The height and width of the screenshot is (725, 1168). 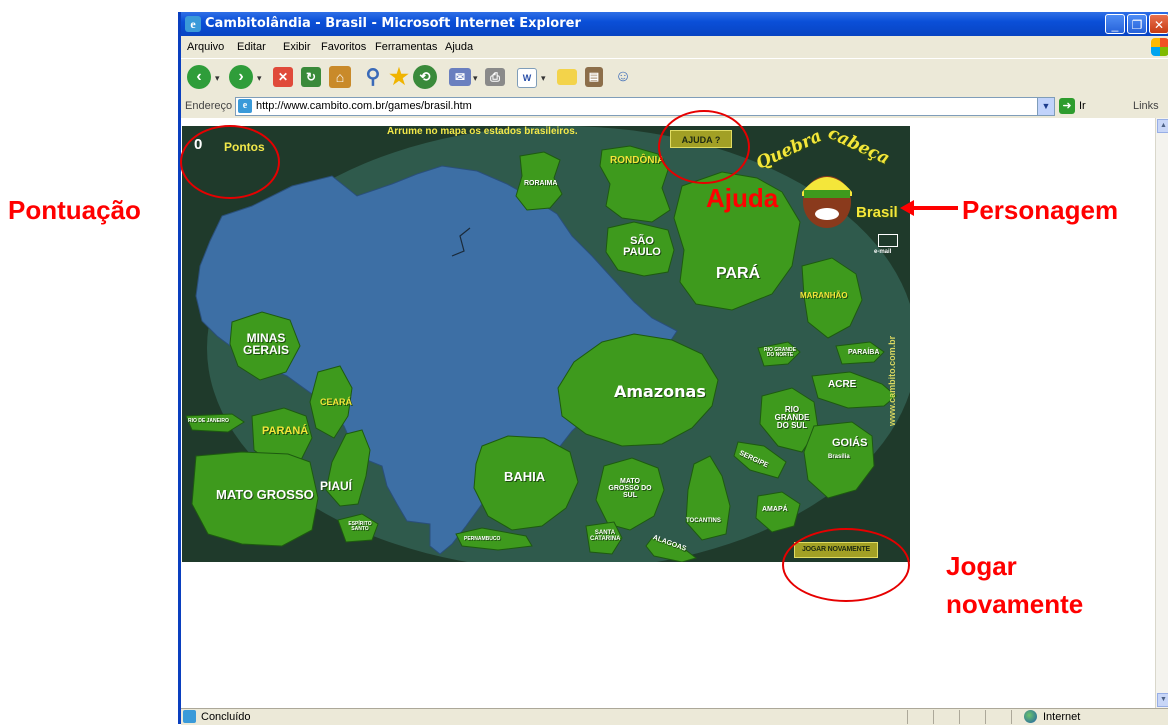 What do you see at coordinates (348, 468) in the screenshot?
I see `piece-piaui` at bounding box center [348, 468].